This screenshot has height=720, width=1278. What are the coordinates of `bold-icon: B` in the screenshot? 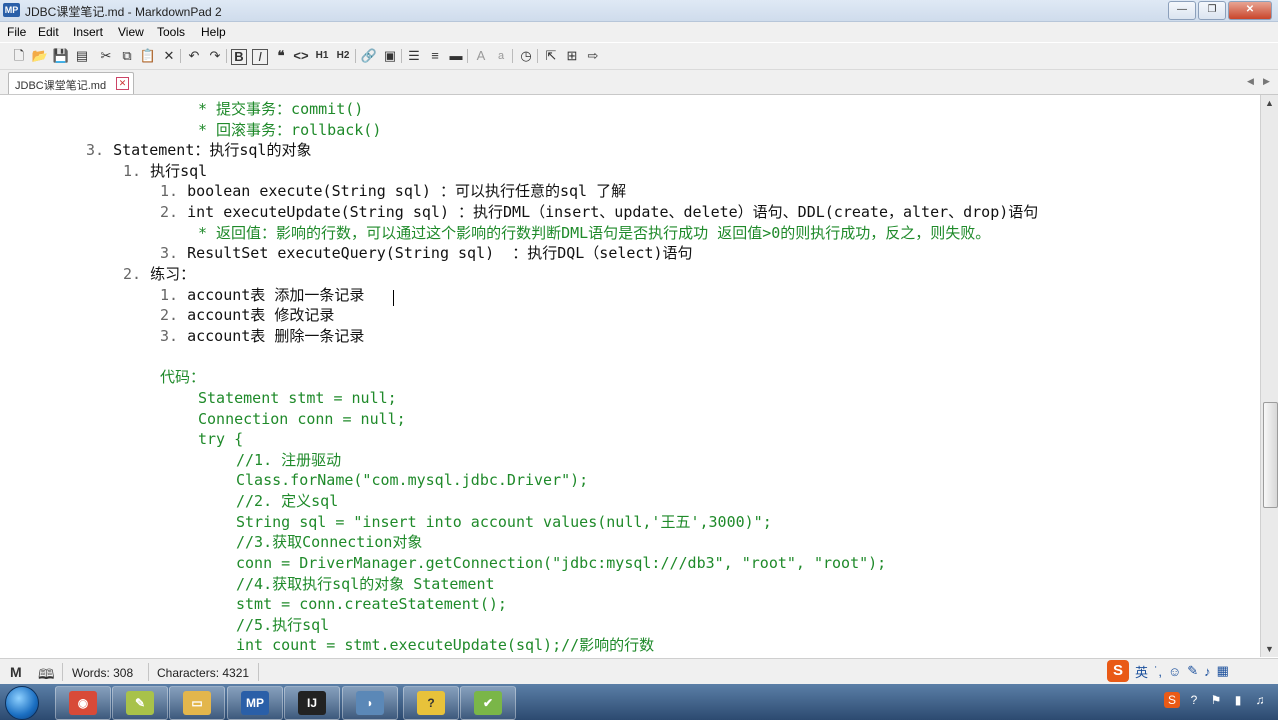 It's located at (239, 57).